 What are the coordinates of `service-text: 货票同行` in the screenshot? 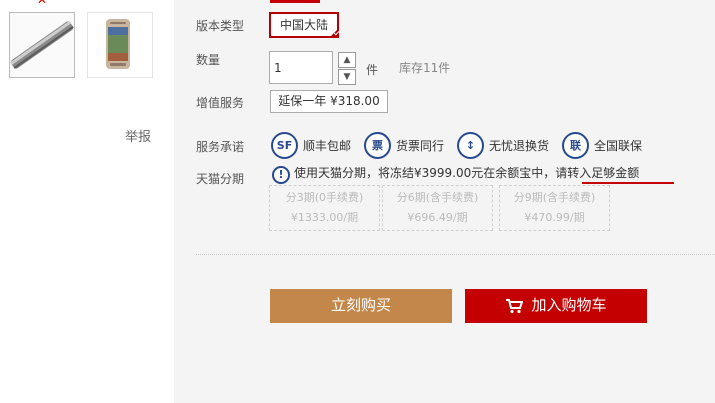 It's located at (420, 145).